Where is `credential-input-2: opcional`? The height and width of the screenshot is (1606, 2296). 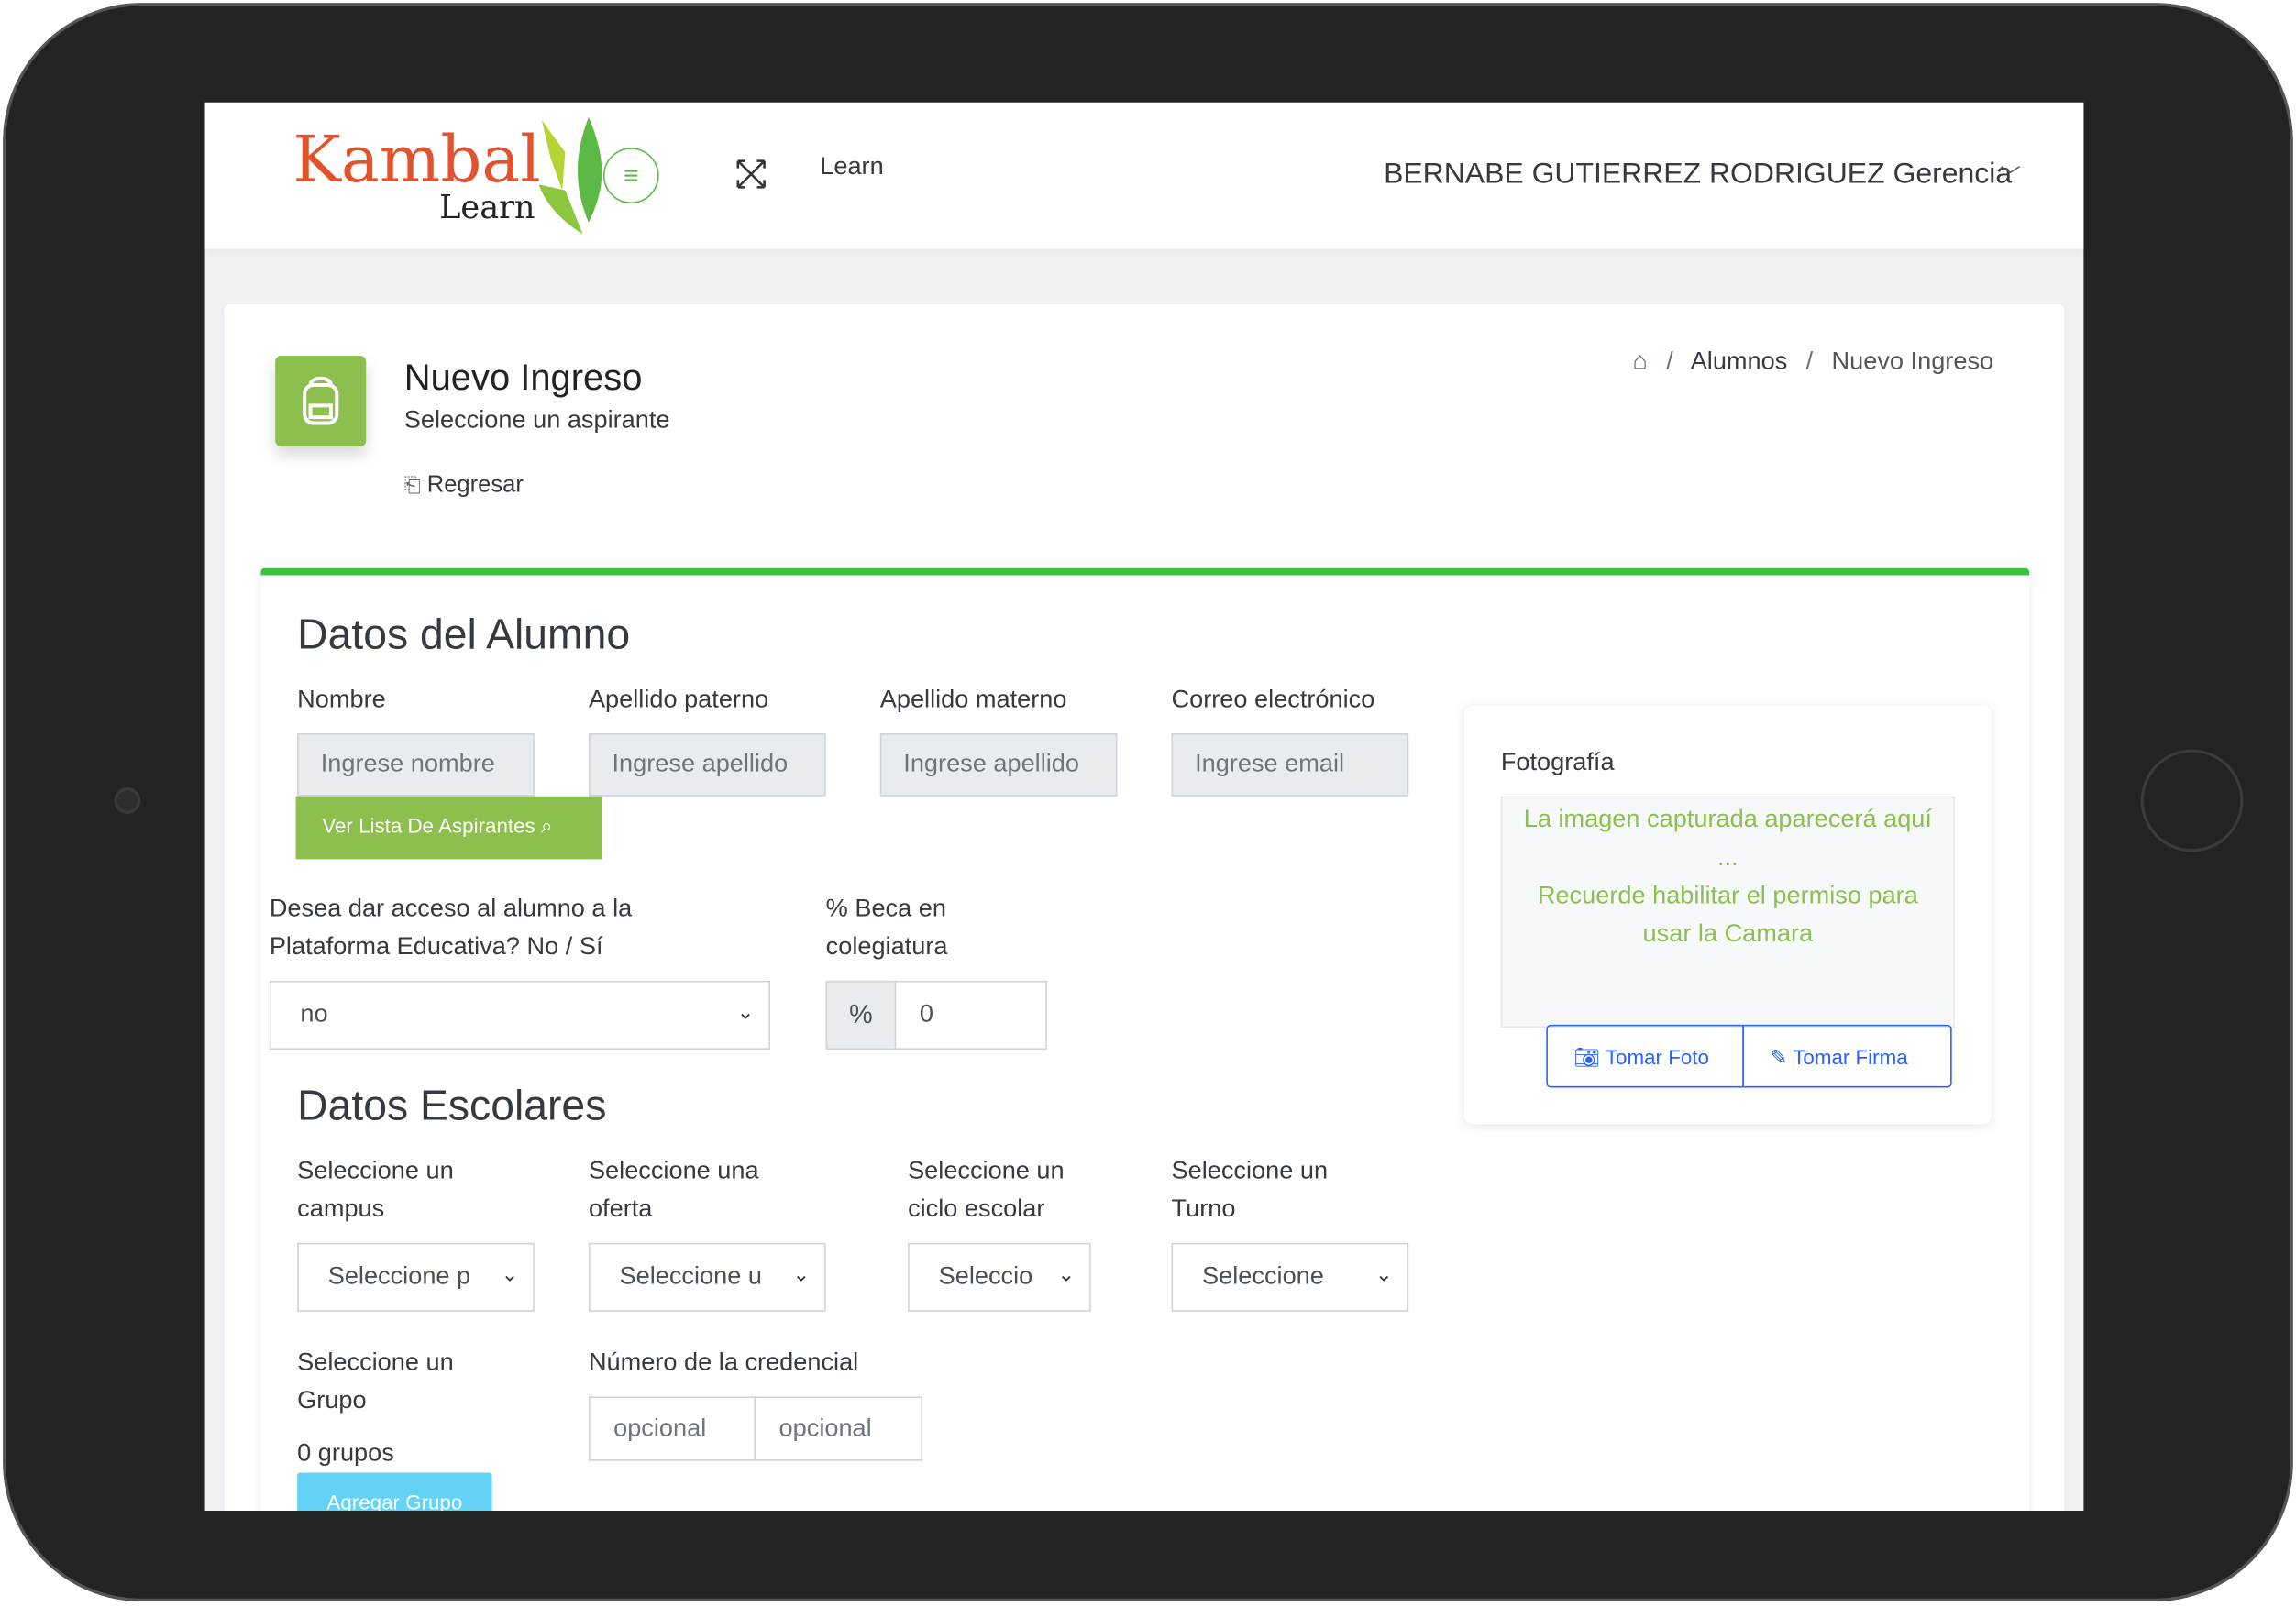 credential-input-2: opcional is located at coordinates (838, 1428).